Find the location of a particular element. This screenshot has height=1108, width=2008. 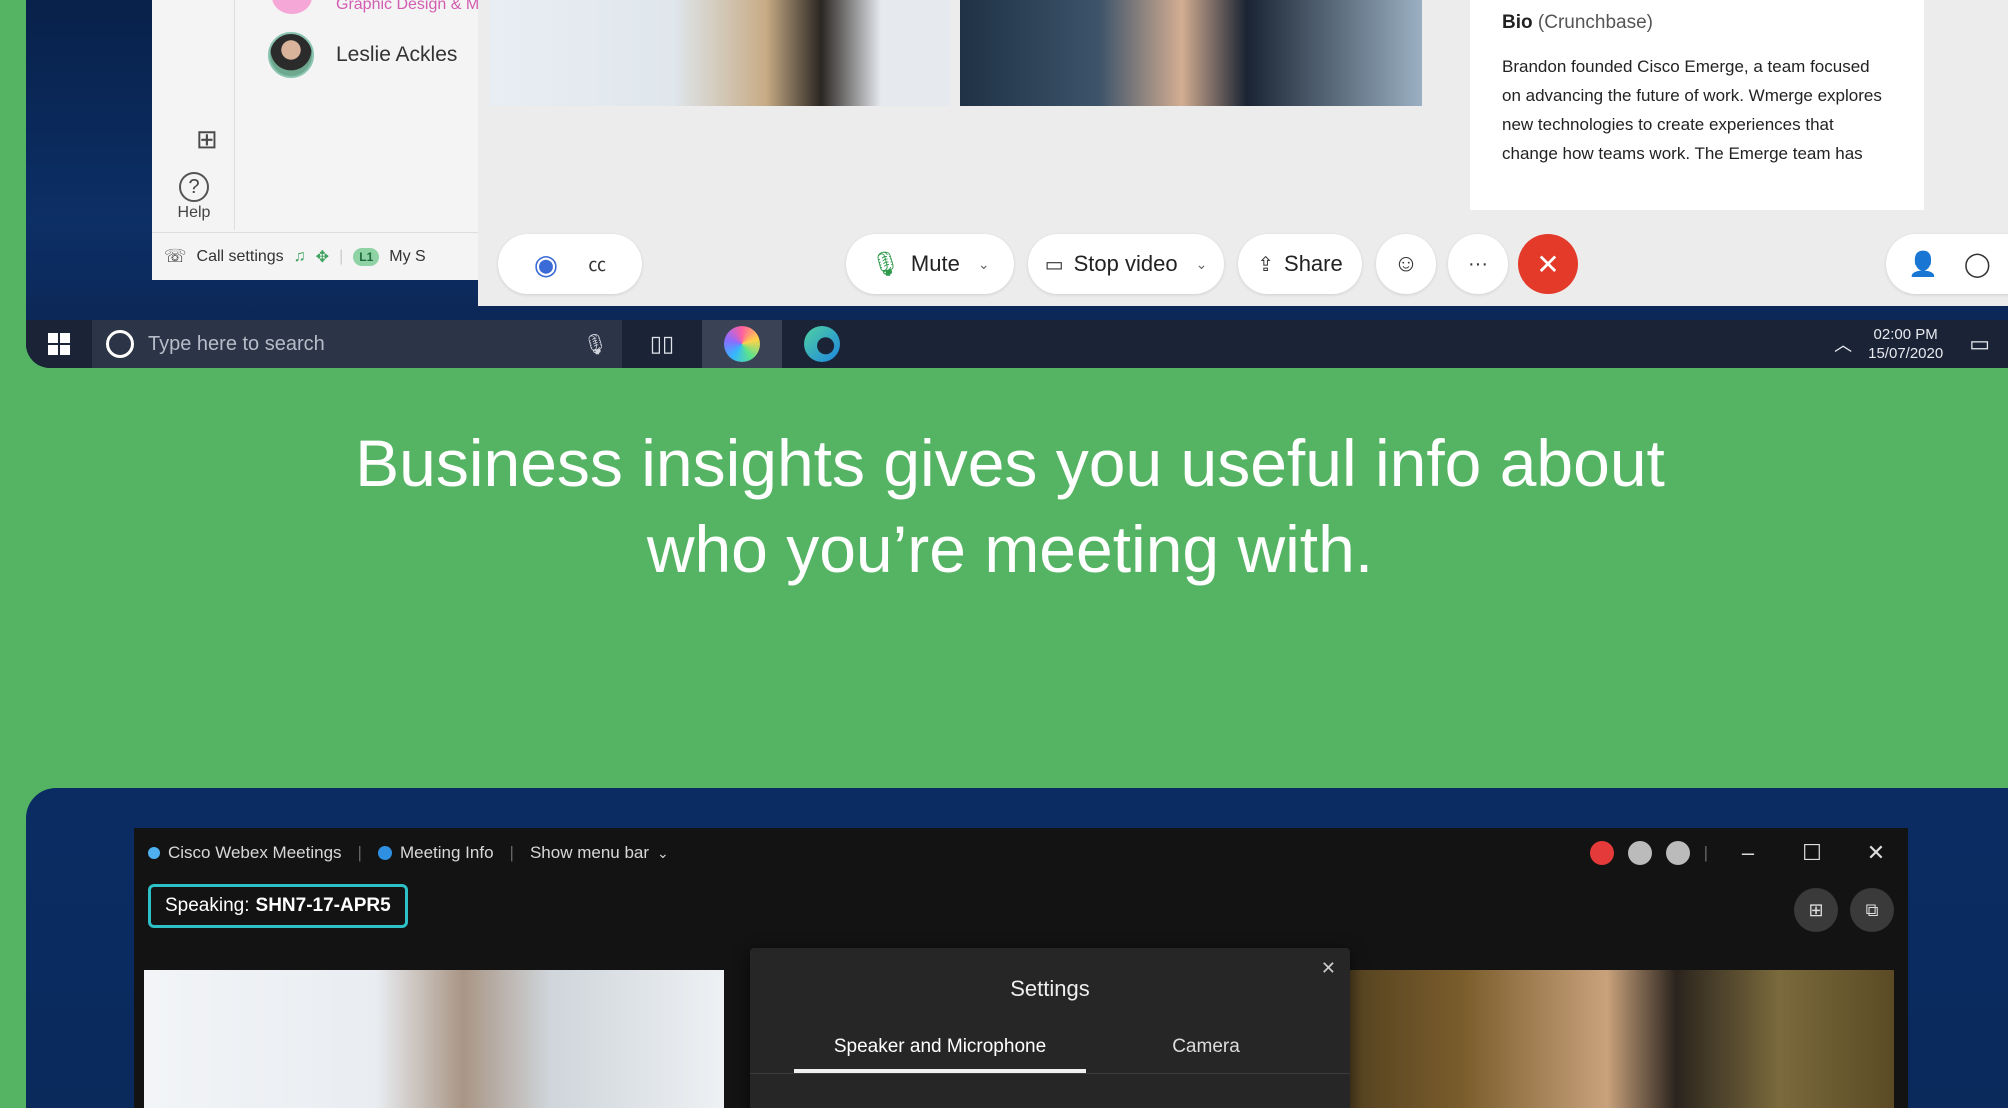

webex-assistant-icon: ◉ is located at coordinates (546, 264).